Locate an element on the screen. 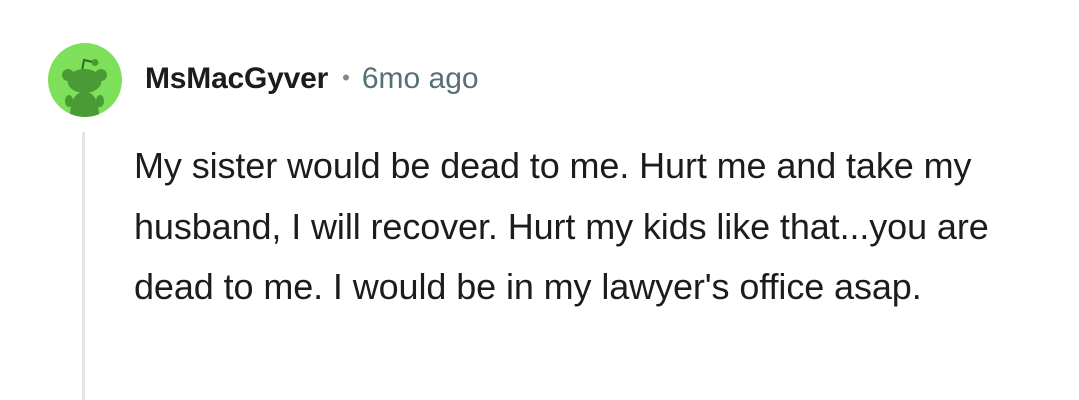  user-avatar is located at coordinates (85, 80).